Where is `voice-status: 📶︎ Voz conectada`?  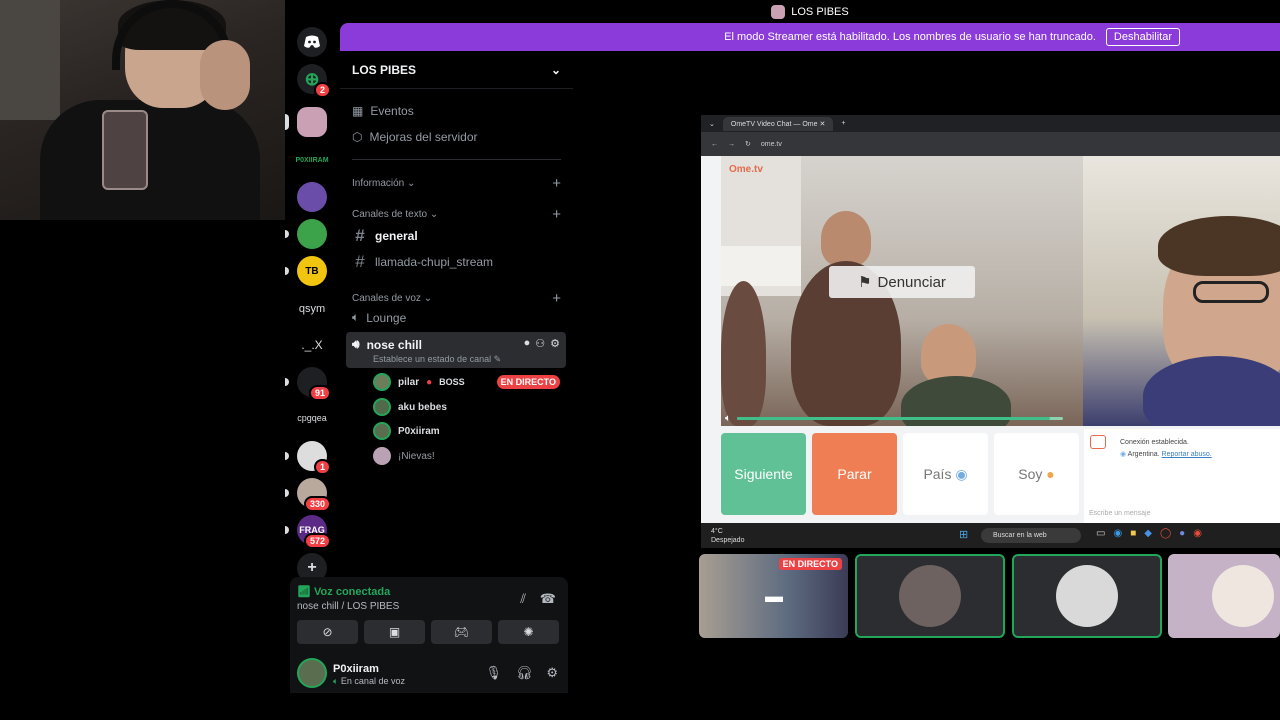
voice-status: 📶︎ Voz conectada is located at coordinates (343, 591).